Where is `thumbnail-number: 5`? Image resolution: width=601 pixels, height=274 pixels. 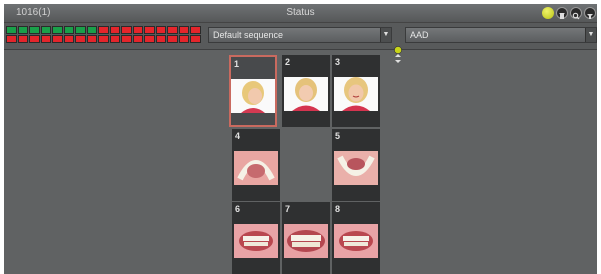 thumbnail-number: 5 is located at coordinates (338, 136).